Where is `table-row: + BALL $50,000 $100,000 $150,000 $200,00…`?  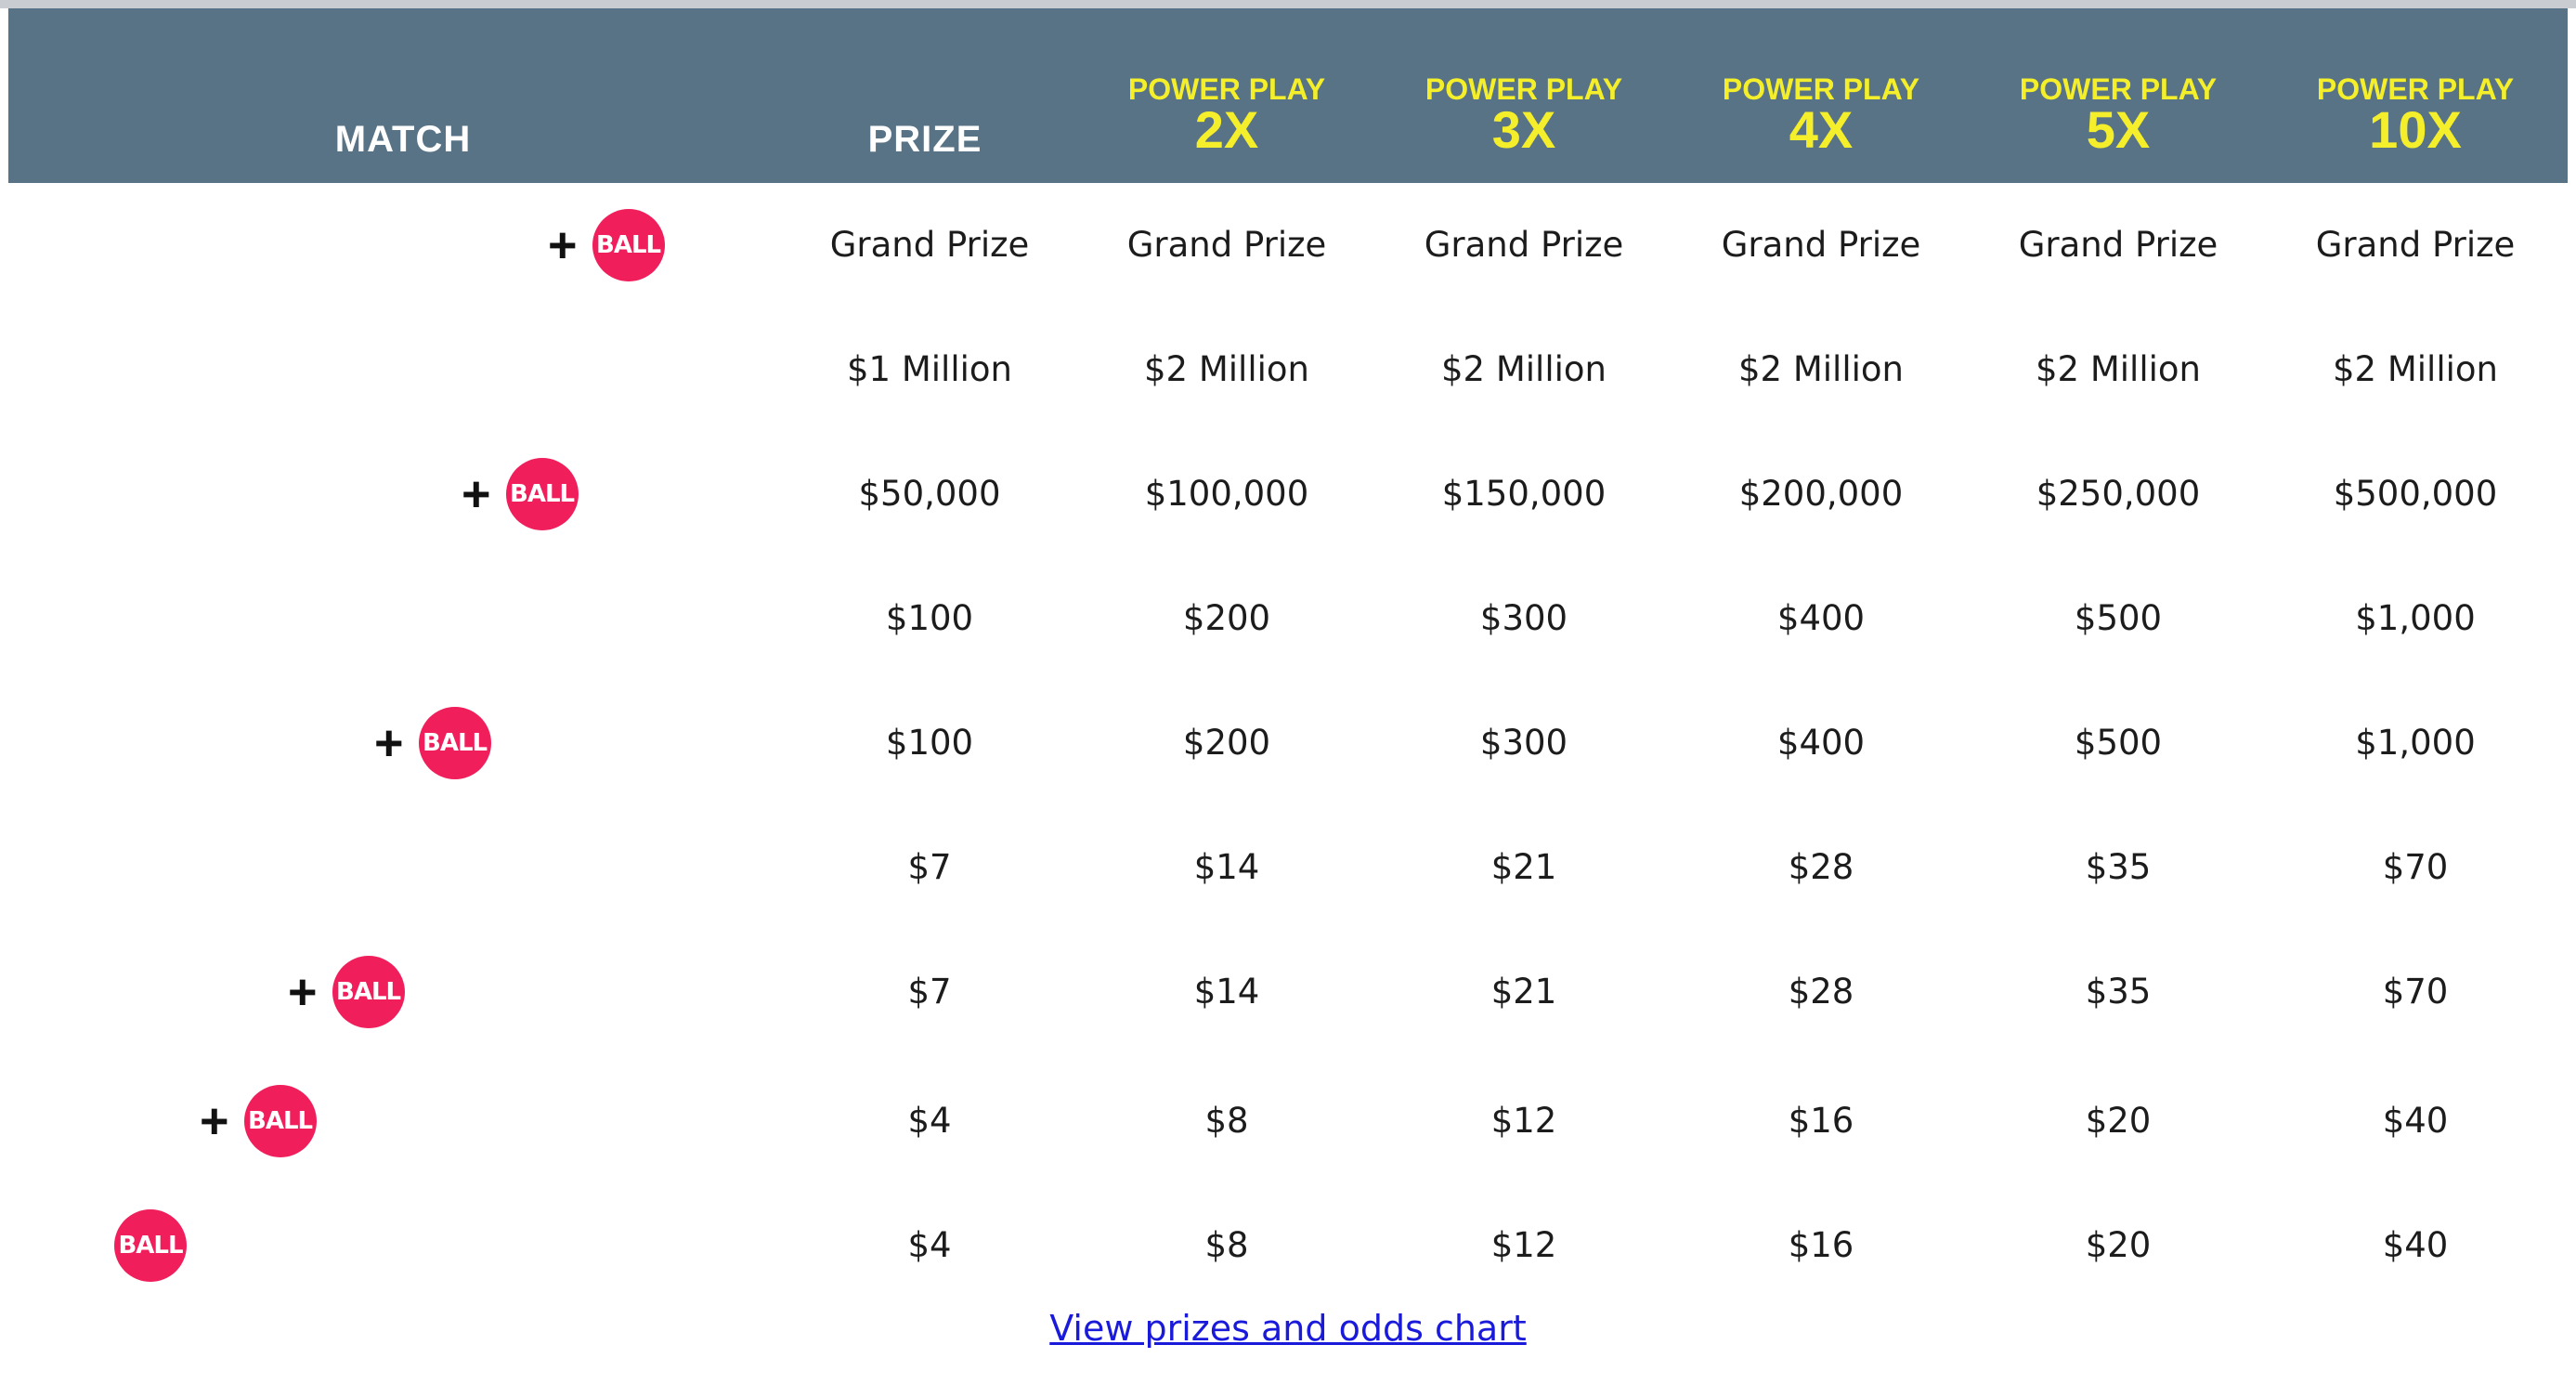
table-row: + BALL $50,000 $100,000 $150,000 $200,00… is located at coordinates (1288, 494).